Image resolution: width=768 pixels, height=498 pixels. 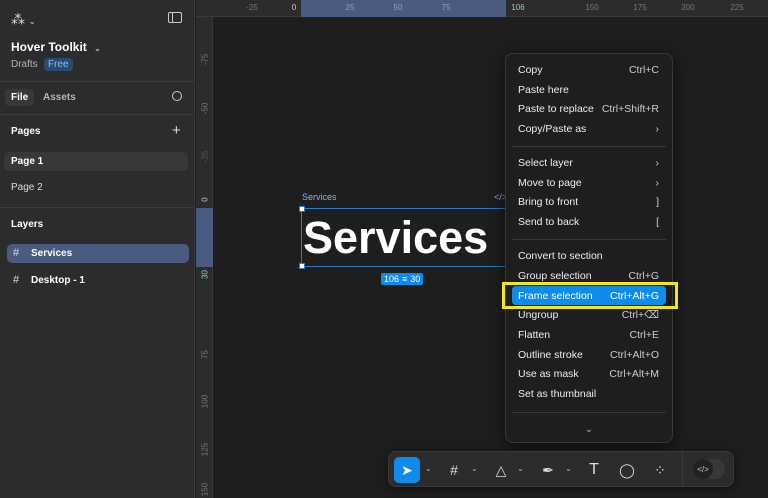 I want to click on menu-item-select-layer: Select layer ›, so click(x=589, y=162).